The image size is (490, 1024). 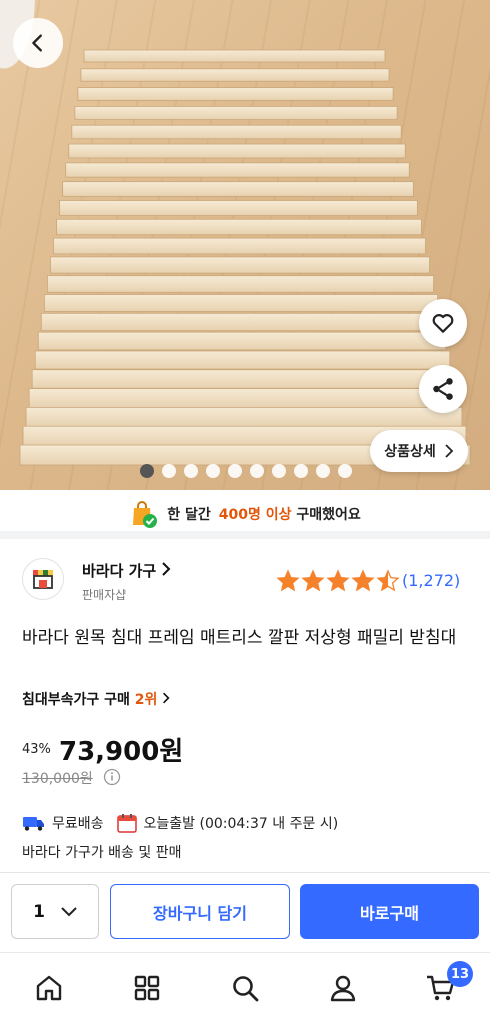 I want to click on category-icon, so click(x=147, y=988).